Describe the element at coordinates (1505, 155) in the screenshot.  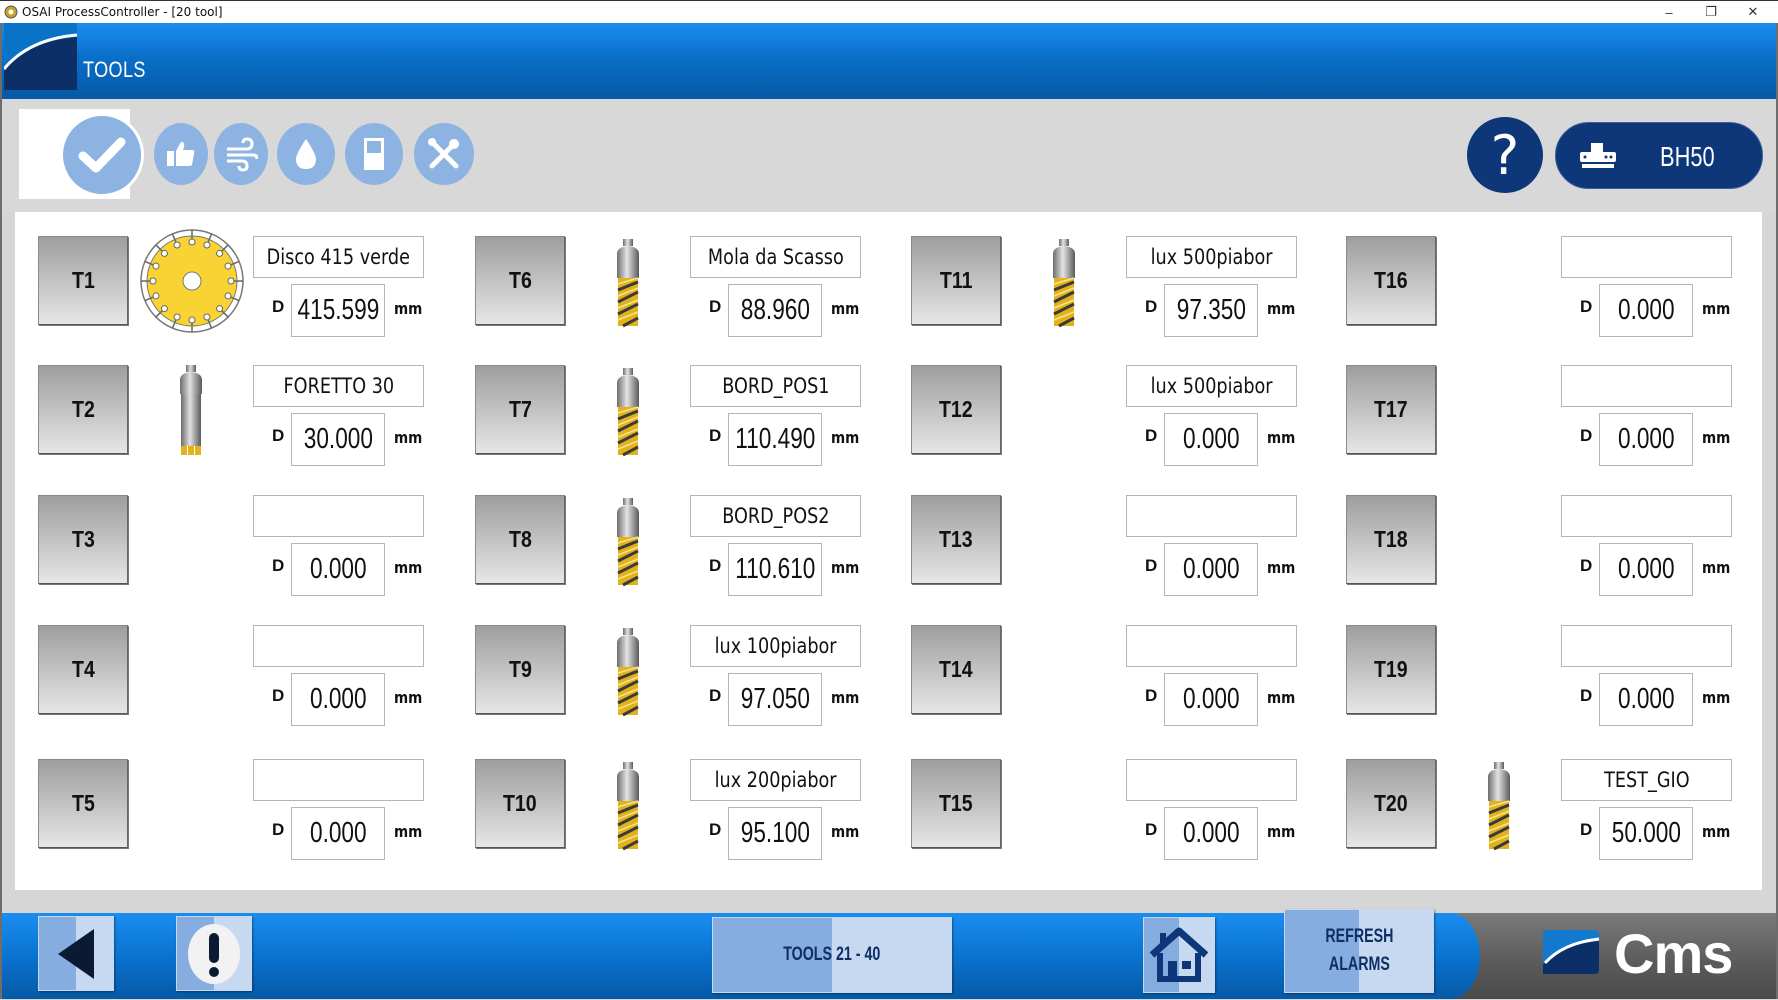
I see `help-button: ?` at that location.